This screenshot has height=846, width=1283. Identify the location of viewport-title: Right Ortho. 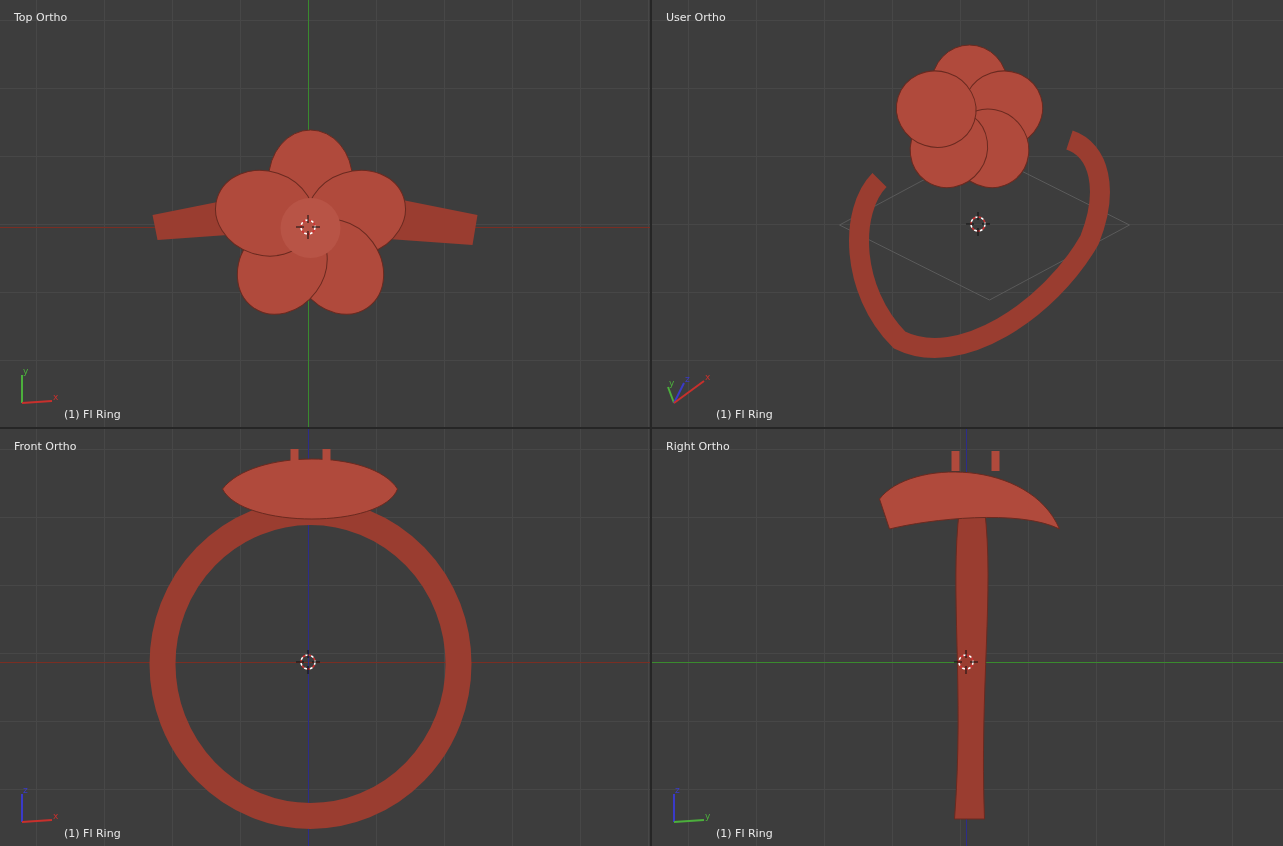
(698, 446).